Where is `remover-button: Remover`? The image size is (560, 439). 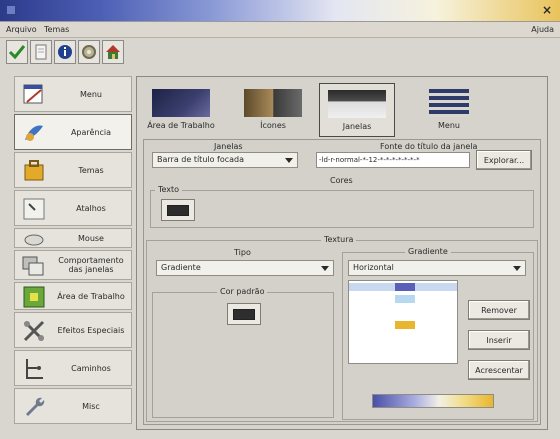
remover-button: Remover is located at coordinates (499, 310).